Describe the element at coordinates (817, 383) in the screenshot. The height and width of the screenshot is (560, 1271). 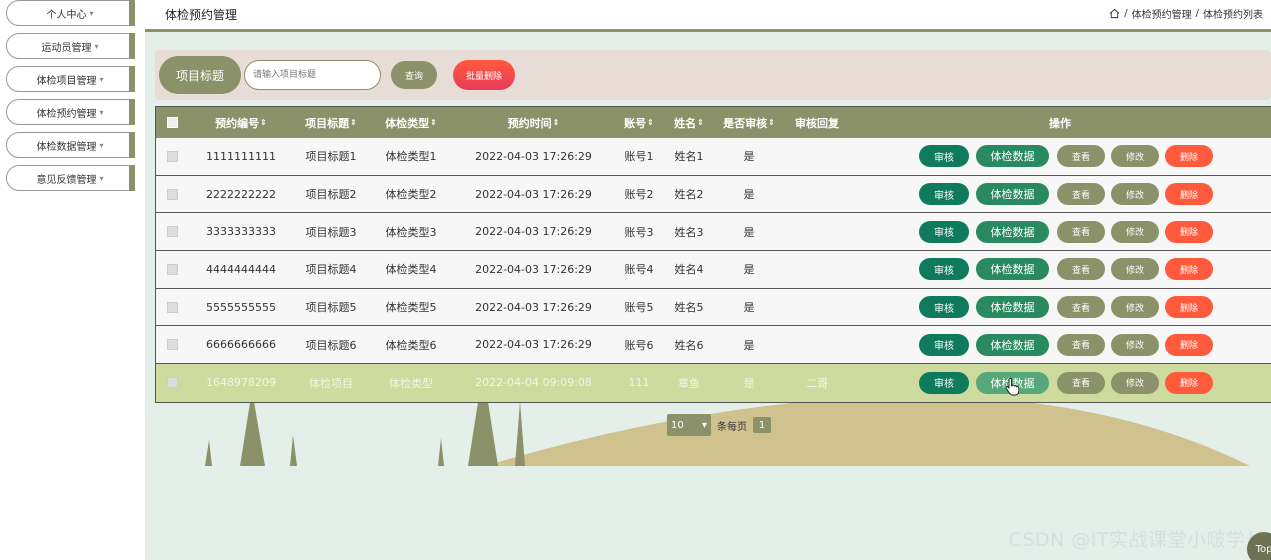
I see `cell-reply: 二哥` at that location.